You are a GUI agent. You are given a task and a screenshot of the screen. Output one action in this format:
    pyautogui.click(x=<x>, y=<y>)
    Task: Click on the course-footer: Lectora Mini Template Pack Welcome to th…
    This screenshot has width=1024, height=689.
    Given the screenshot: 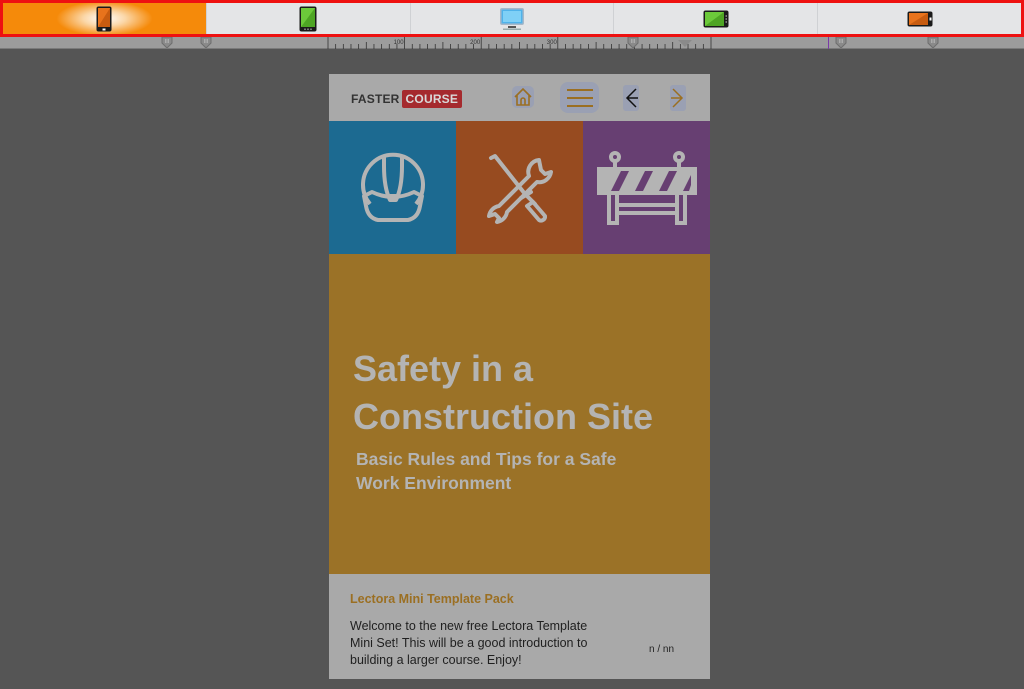 What is the action you would take?
    pyautogui.click(x=519, y=626)
    